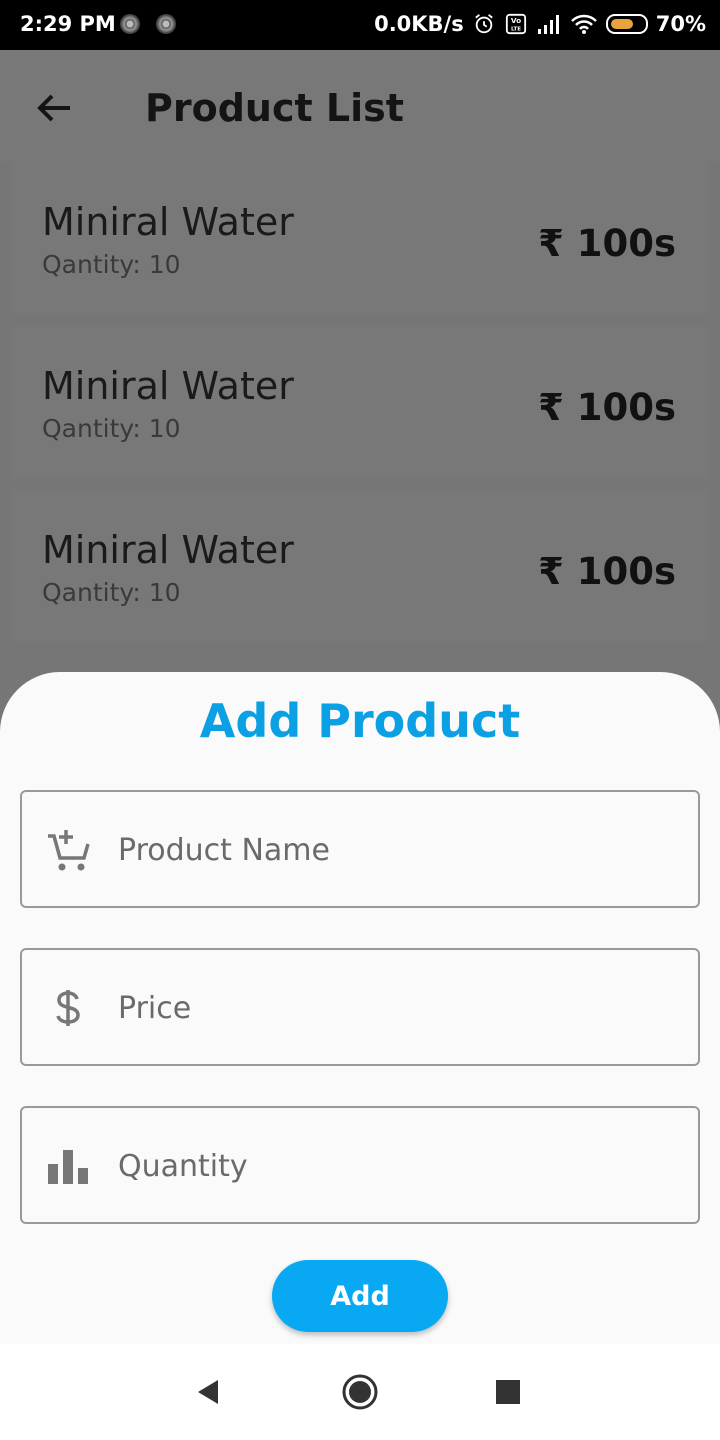  Describe the element at coordinates (419, 24) in the screenshot. I see `network-speed: 0.0KB/s` at that location.